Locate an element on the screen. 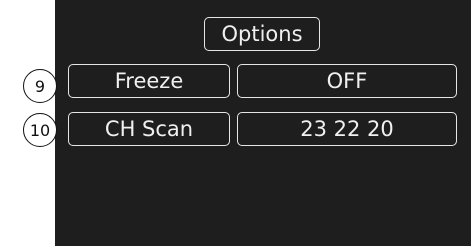 Image resolution: width=471 pixels, height=246 pixels. ch-scan-value-text: 23 22 20 is located at coordinates (347, 129).